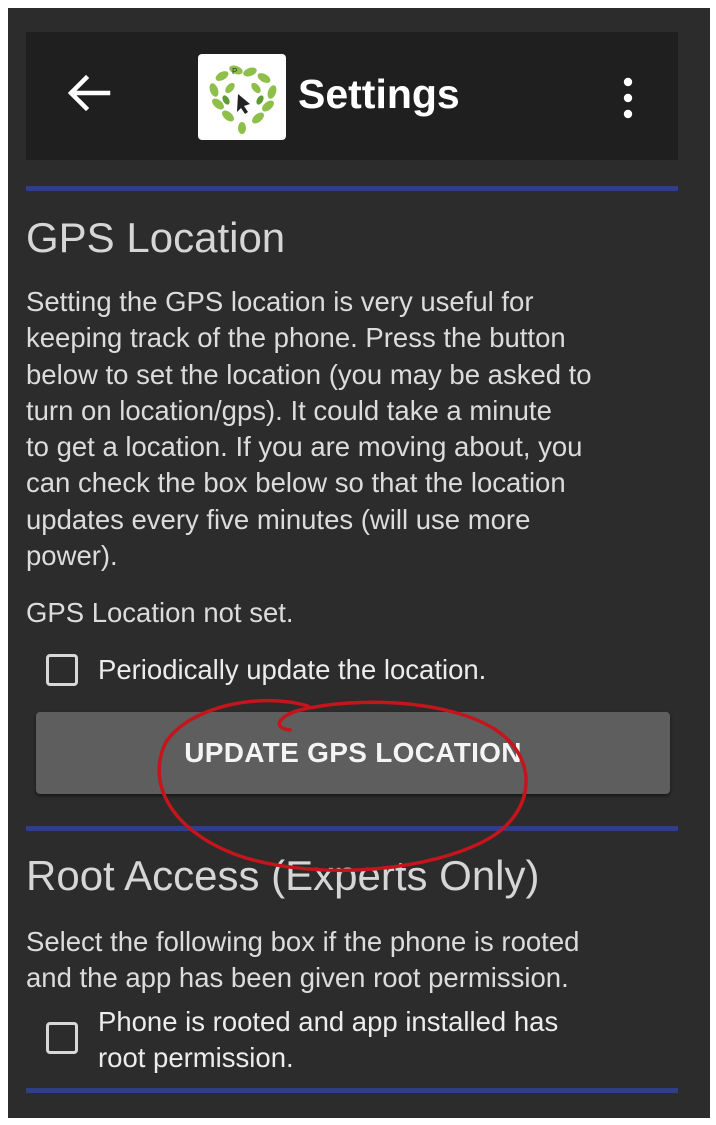  Describe the element at coordinates (196, 1057) in the screenshot. I see `root-permission-label-line: root permission.` at that location.